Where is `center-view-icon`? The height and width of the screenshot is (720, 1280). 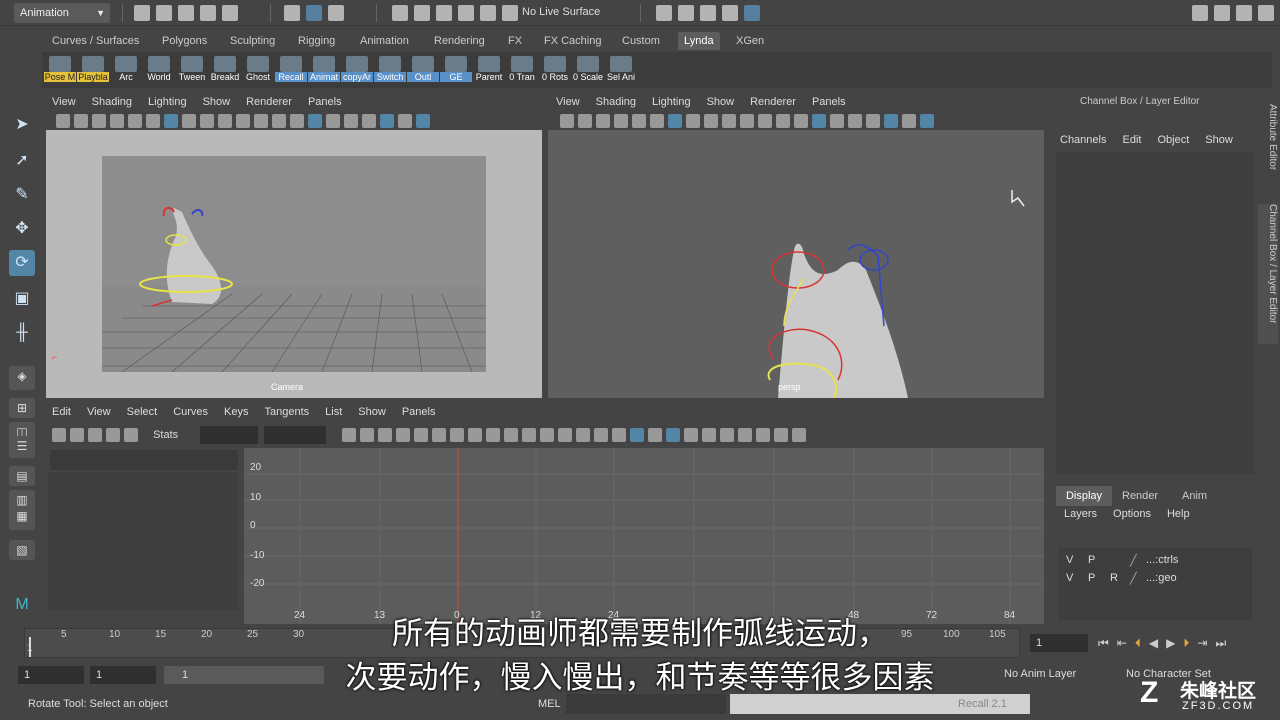 center-view-icon is located at coordinates (385, 435).